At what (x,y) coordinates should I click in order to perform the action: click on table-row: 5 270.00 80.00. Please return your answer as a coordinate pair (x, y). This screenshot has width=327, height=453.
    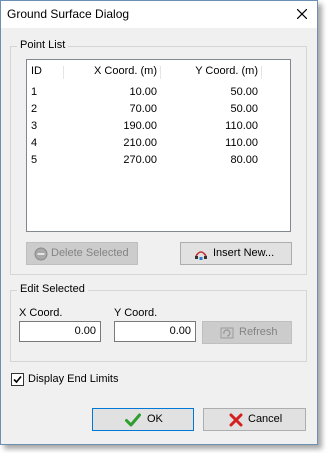
    Looking at the image, I should click on (158, 160).